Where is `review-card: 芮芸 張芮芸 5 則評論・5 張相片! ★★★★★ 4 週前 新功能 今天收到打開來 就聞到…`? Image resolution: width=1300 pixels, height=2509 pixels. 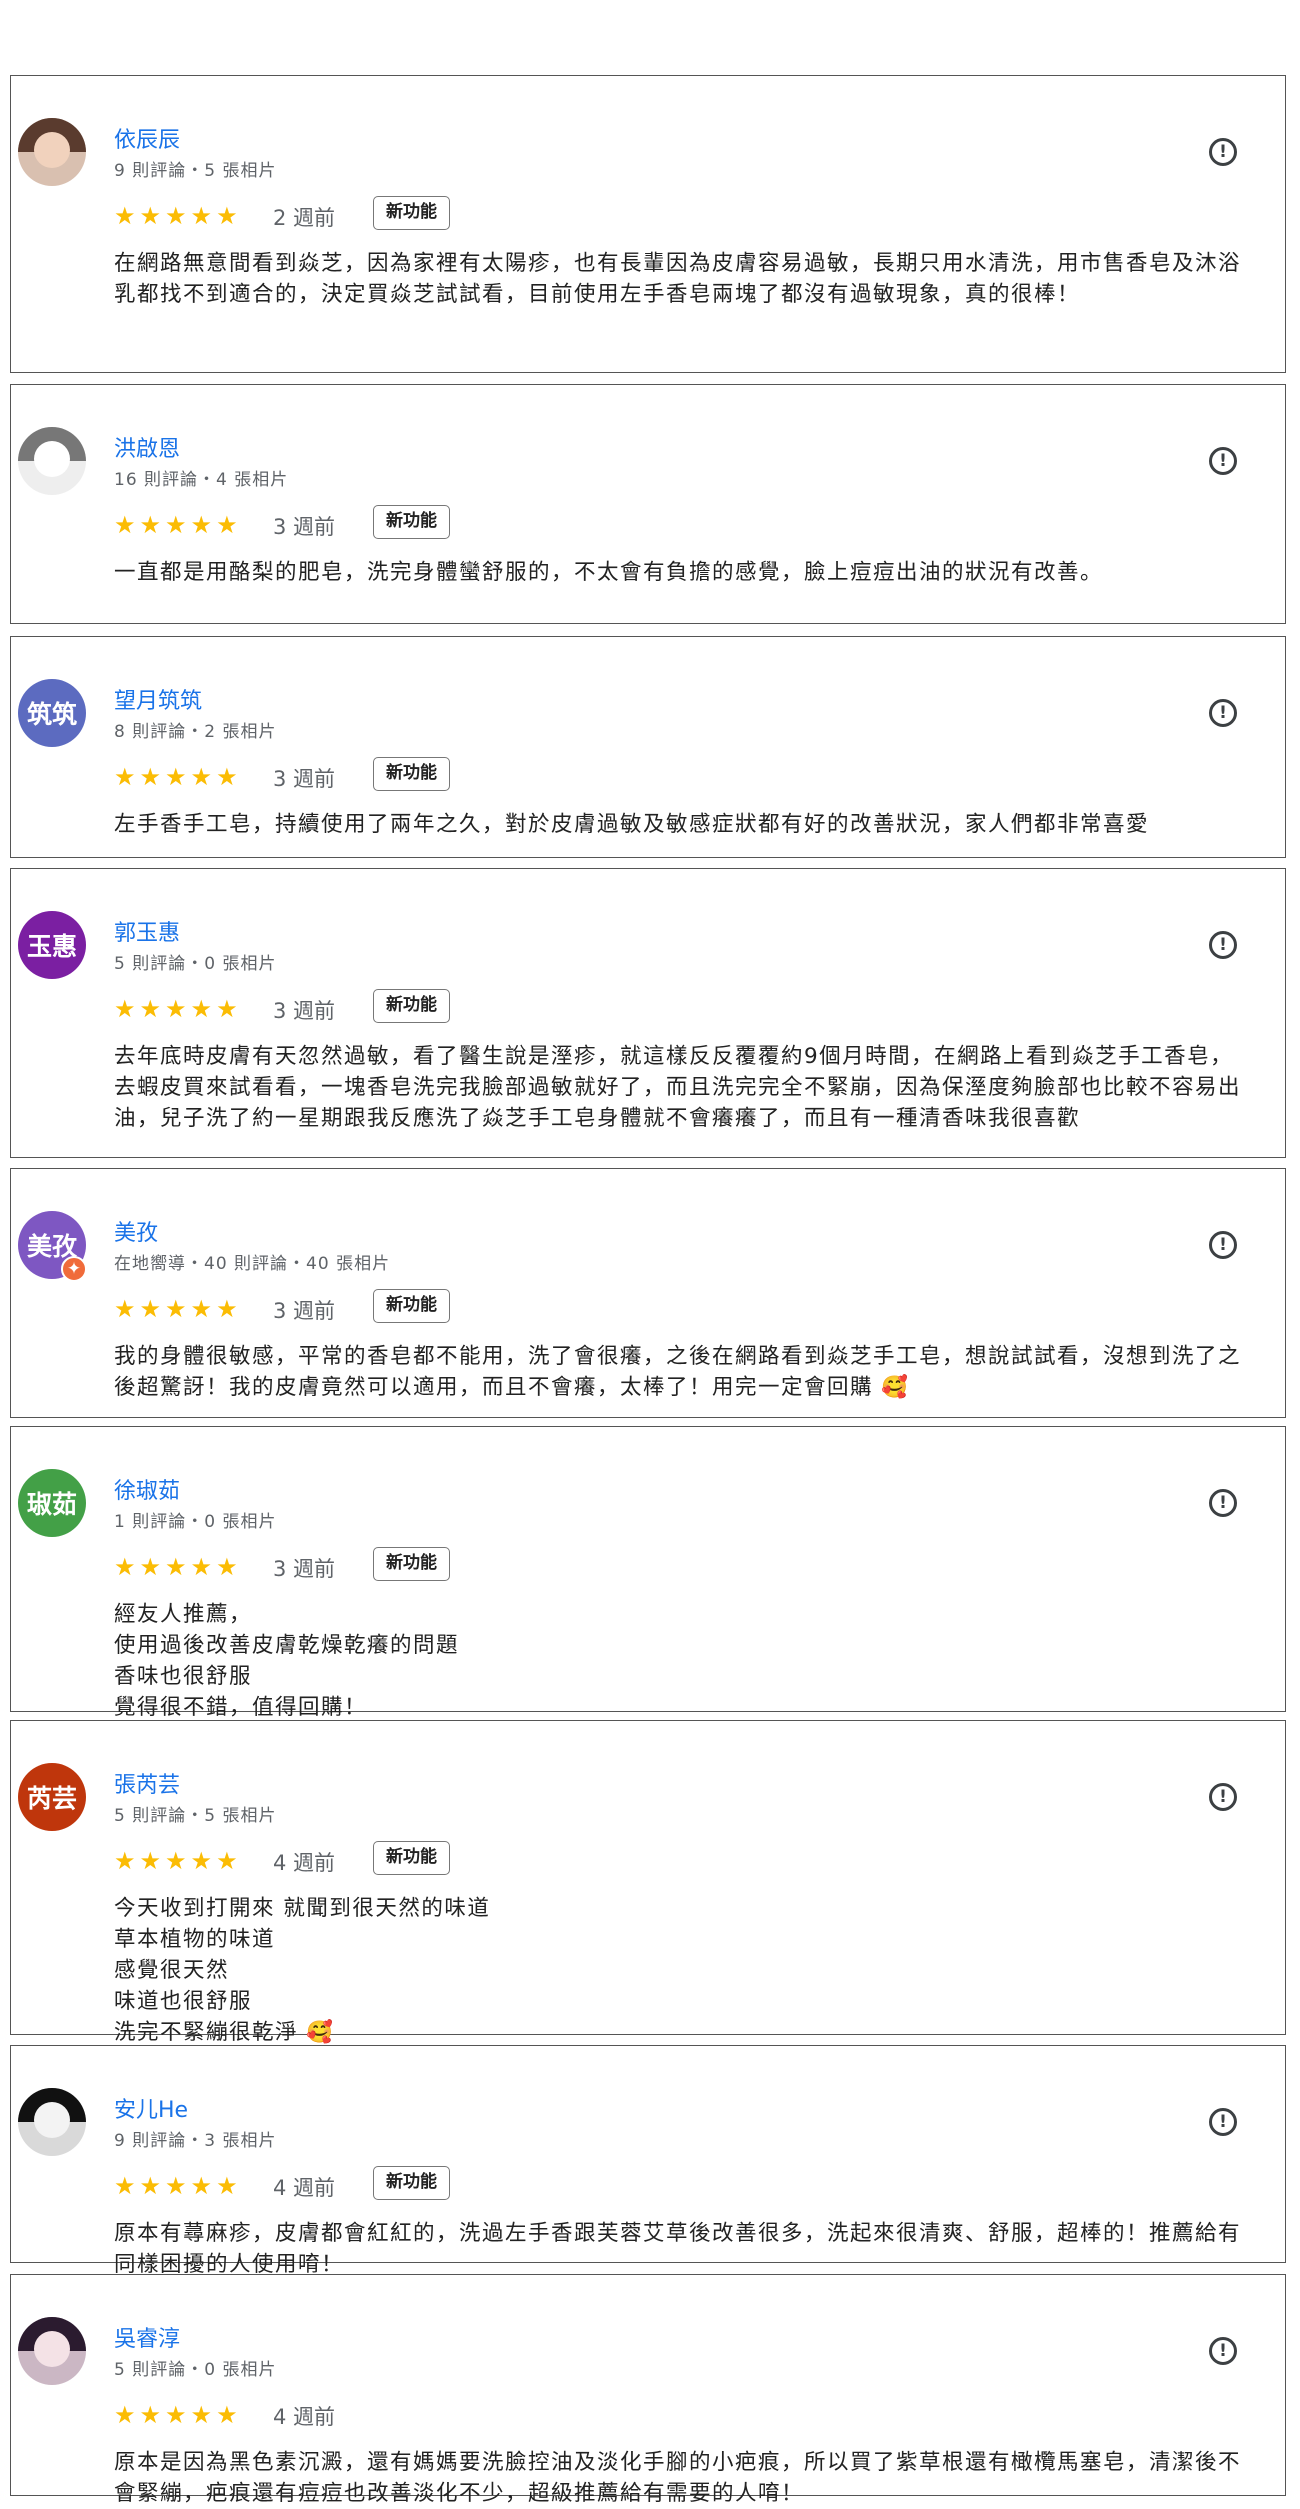 review-card: 芮芸 張芮芸 5 則評論・5 張相片! ★★★★★ 4 週前 新功能 今天收到打開來 就聞到… is located at coordinates (648, 1882).